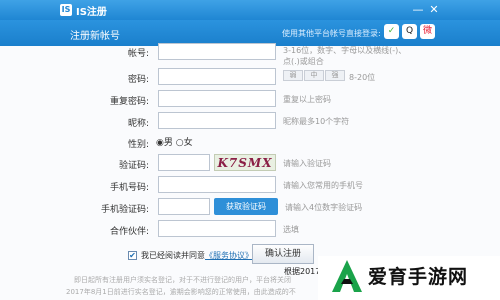  Describe the element at coordinates (391, 31) in the screenshot. I see `wechat-login-icon: ✓` at that location.